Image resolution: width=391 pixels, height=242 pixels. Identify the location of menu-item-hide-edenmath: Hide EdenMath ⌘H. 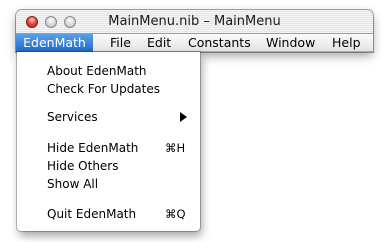
(108, 148).